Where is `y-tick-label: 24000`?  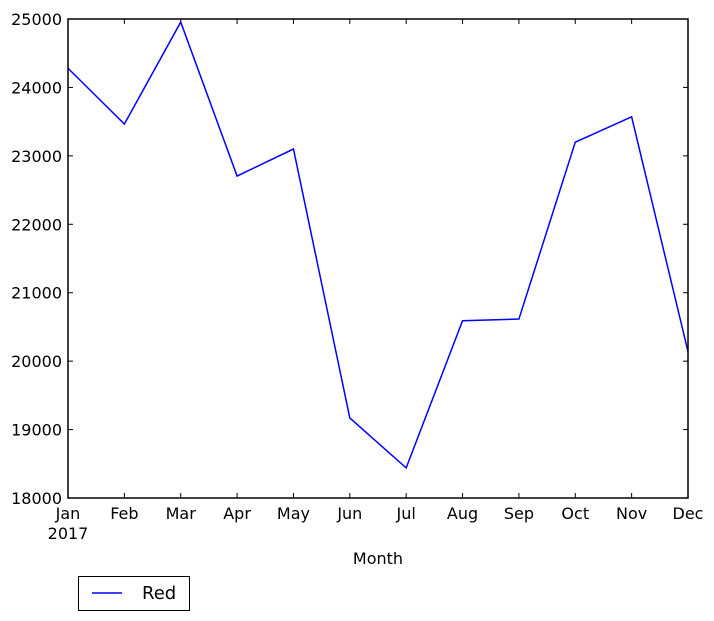
y-tick-label: 24000 is located at coordinates (36, 87).